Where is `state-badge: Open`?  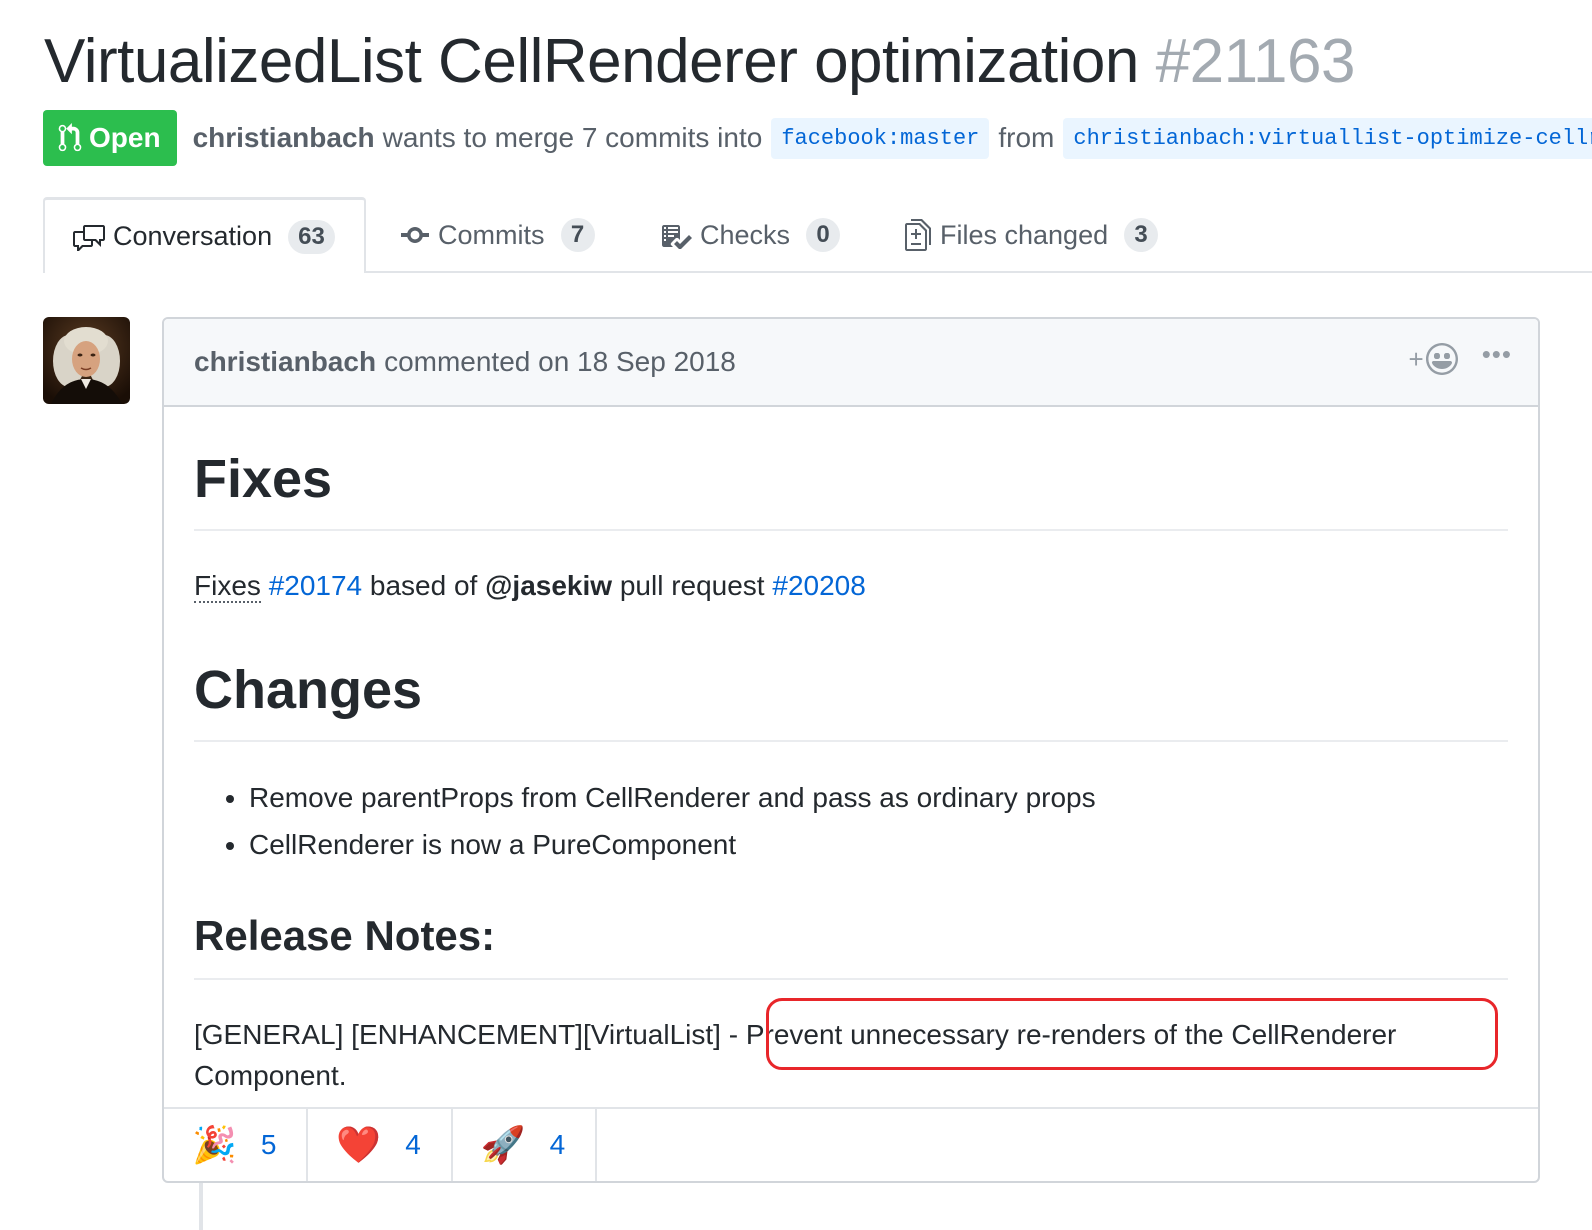
state-badge: Open is located at coordinates (110, 138).